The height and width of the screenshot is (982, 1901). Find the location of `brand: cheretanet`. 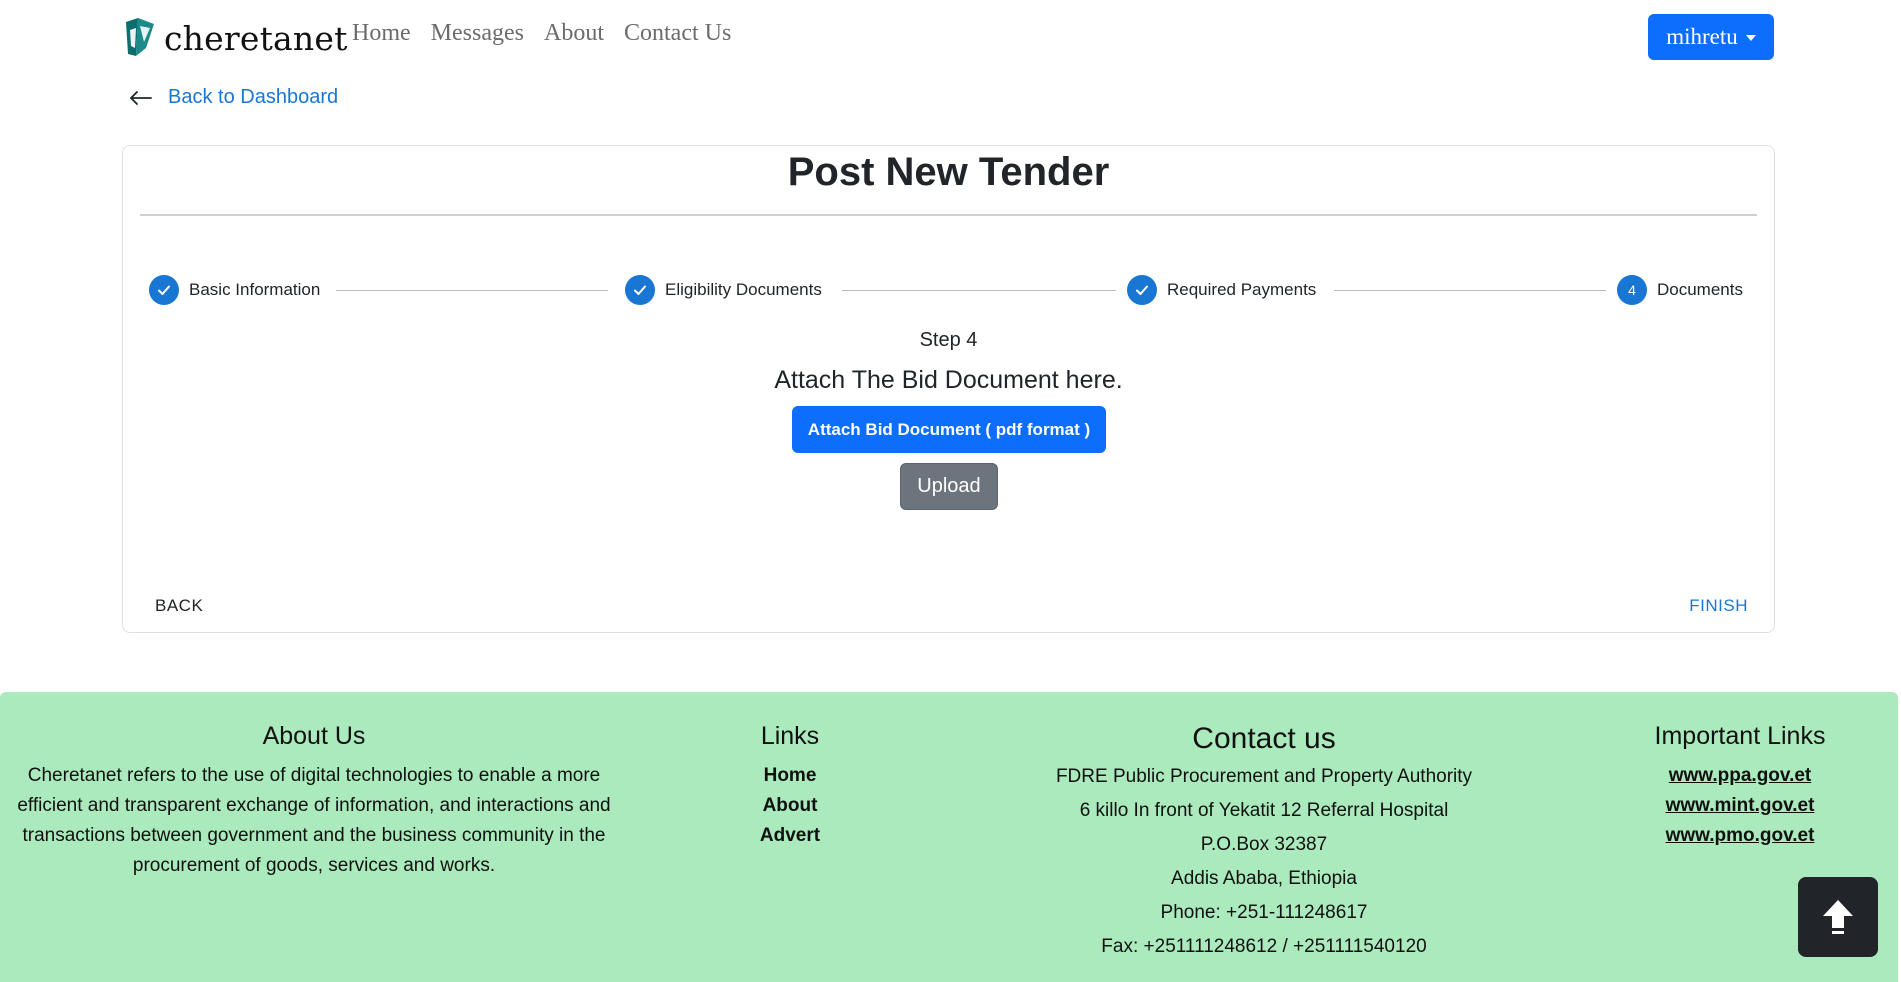

brand: cheretanet is located at coordinates (236, 38).